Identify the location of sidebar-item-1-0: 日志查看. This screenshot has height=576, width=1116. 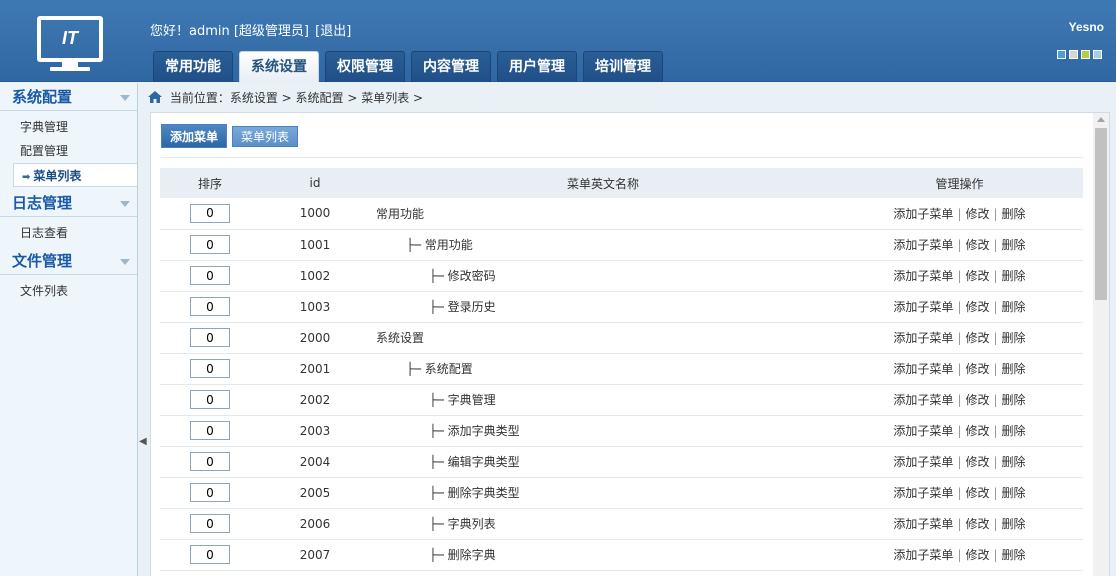
(68, 233).